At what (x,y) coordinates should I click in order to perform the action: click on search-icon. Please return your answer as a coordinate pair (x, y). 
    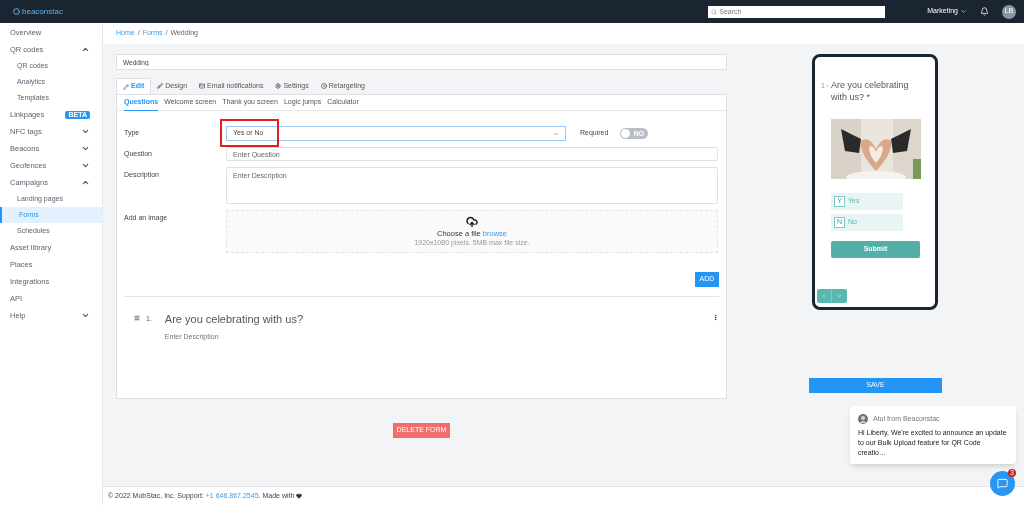
    Looking at the image, I should click on (714, 11).